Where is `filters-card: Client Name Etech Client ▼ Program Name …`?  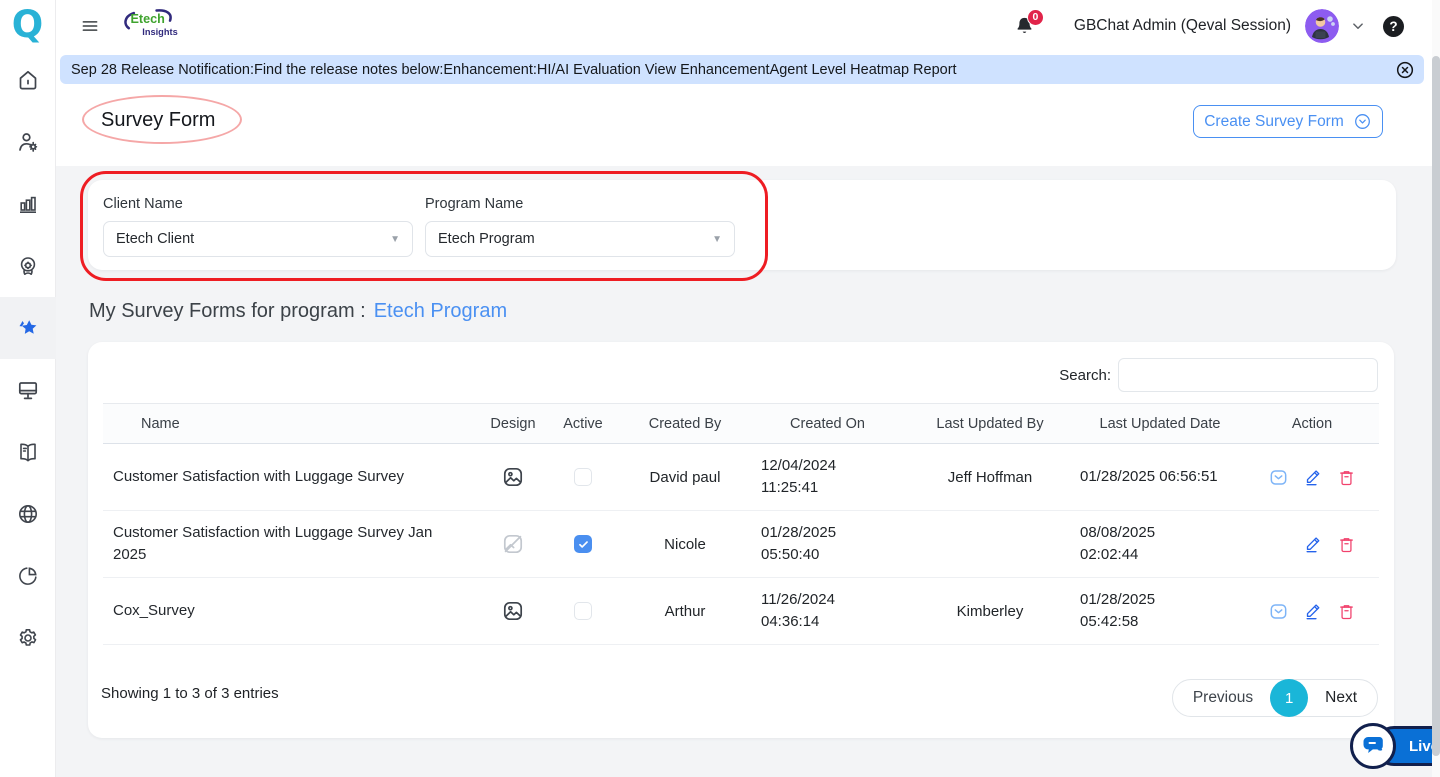
filters-card: Client Name Etech Client ▼ Program Name … is located at coordinates (742, 225).